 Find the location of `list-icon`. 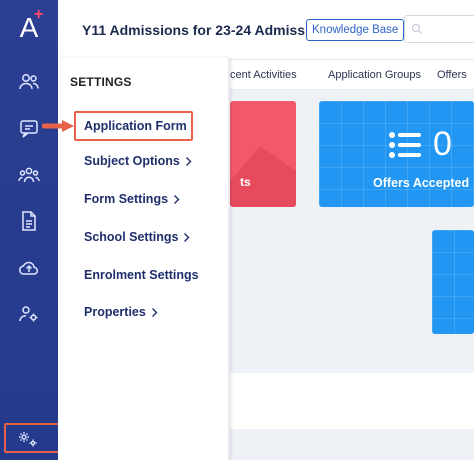

list-icon is located at coordinates (405, 145).